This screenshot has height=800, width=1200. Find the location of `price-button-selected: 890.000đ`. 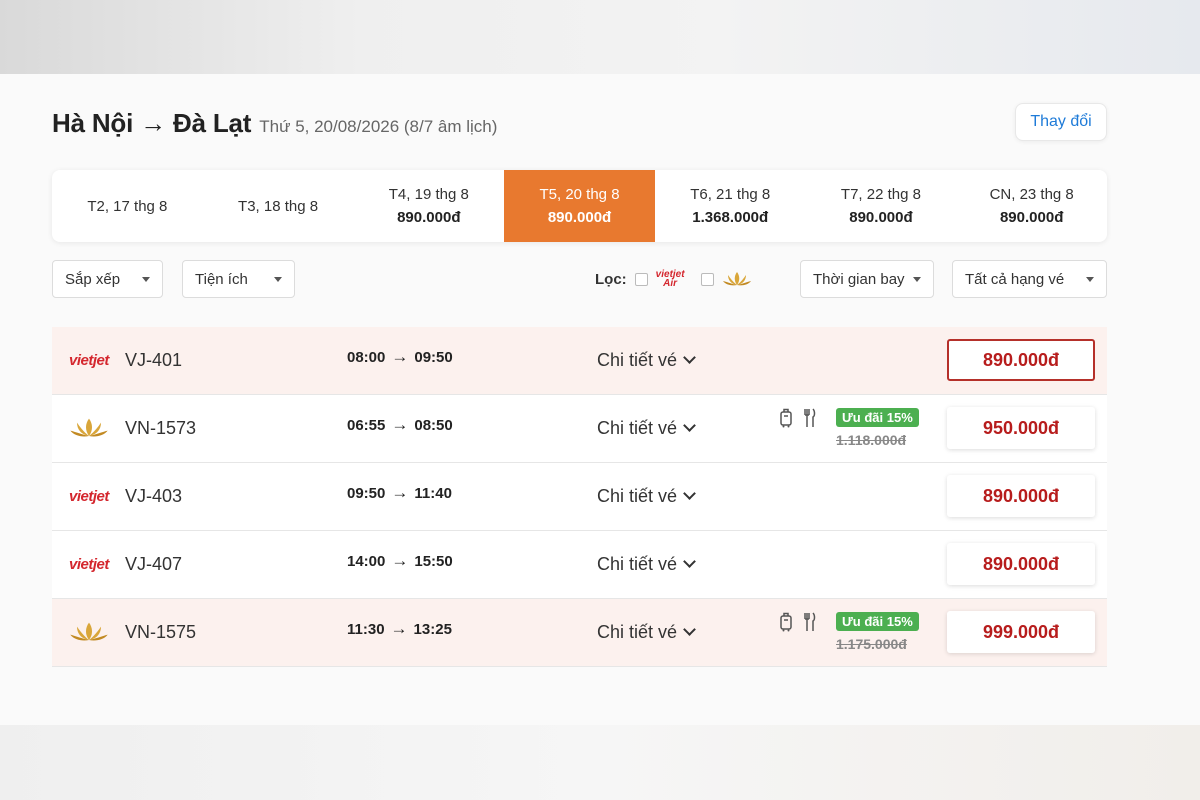

price-button-selected: 890.000đ is located at coordinates (1021, 360).